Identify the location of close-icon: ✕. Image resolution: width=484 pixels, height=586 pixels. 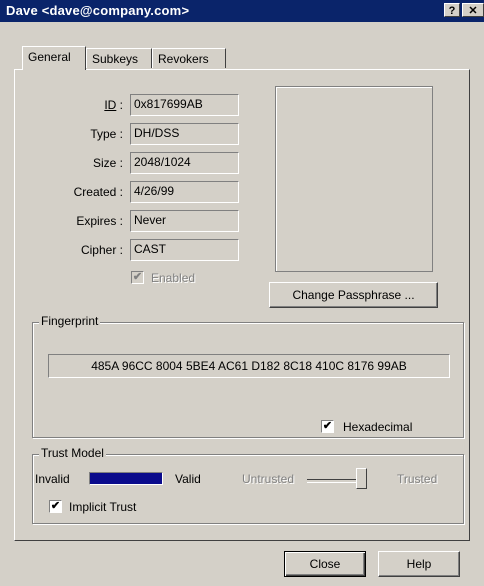
(473, 10).